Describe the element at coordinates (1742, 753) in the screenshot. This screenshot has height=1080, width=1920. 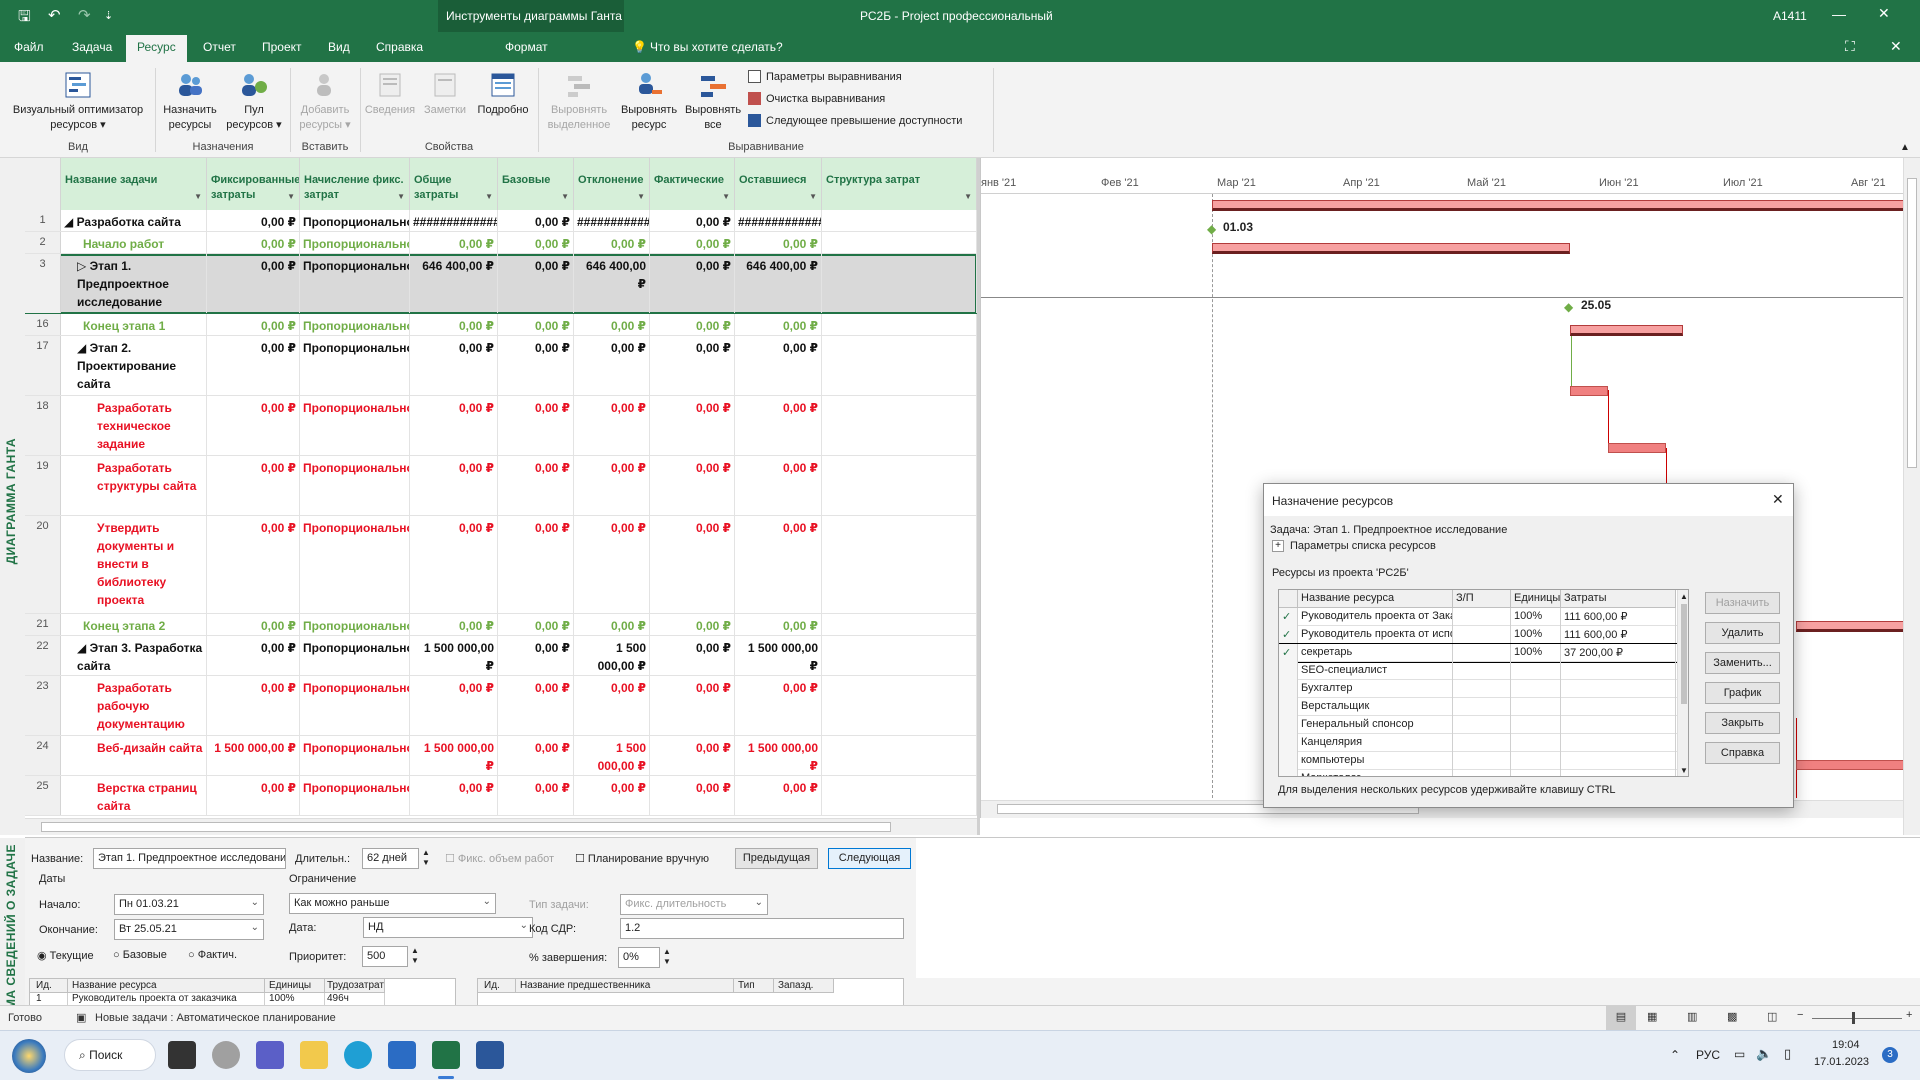
I see `help-button: Справка` at that location.